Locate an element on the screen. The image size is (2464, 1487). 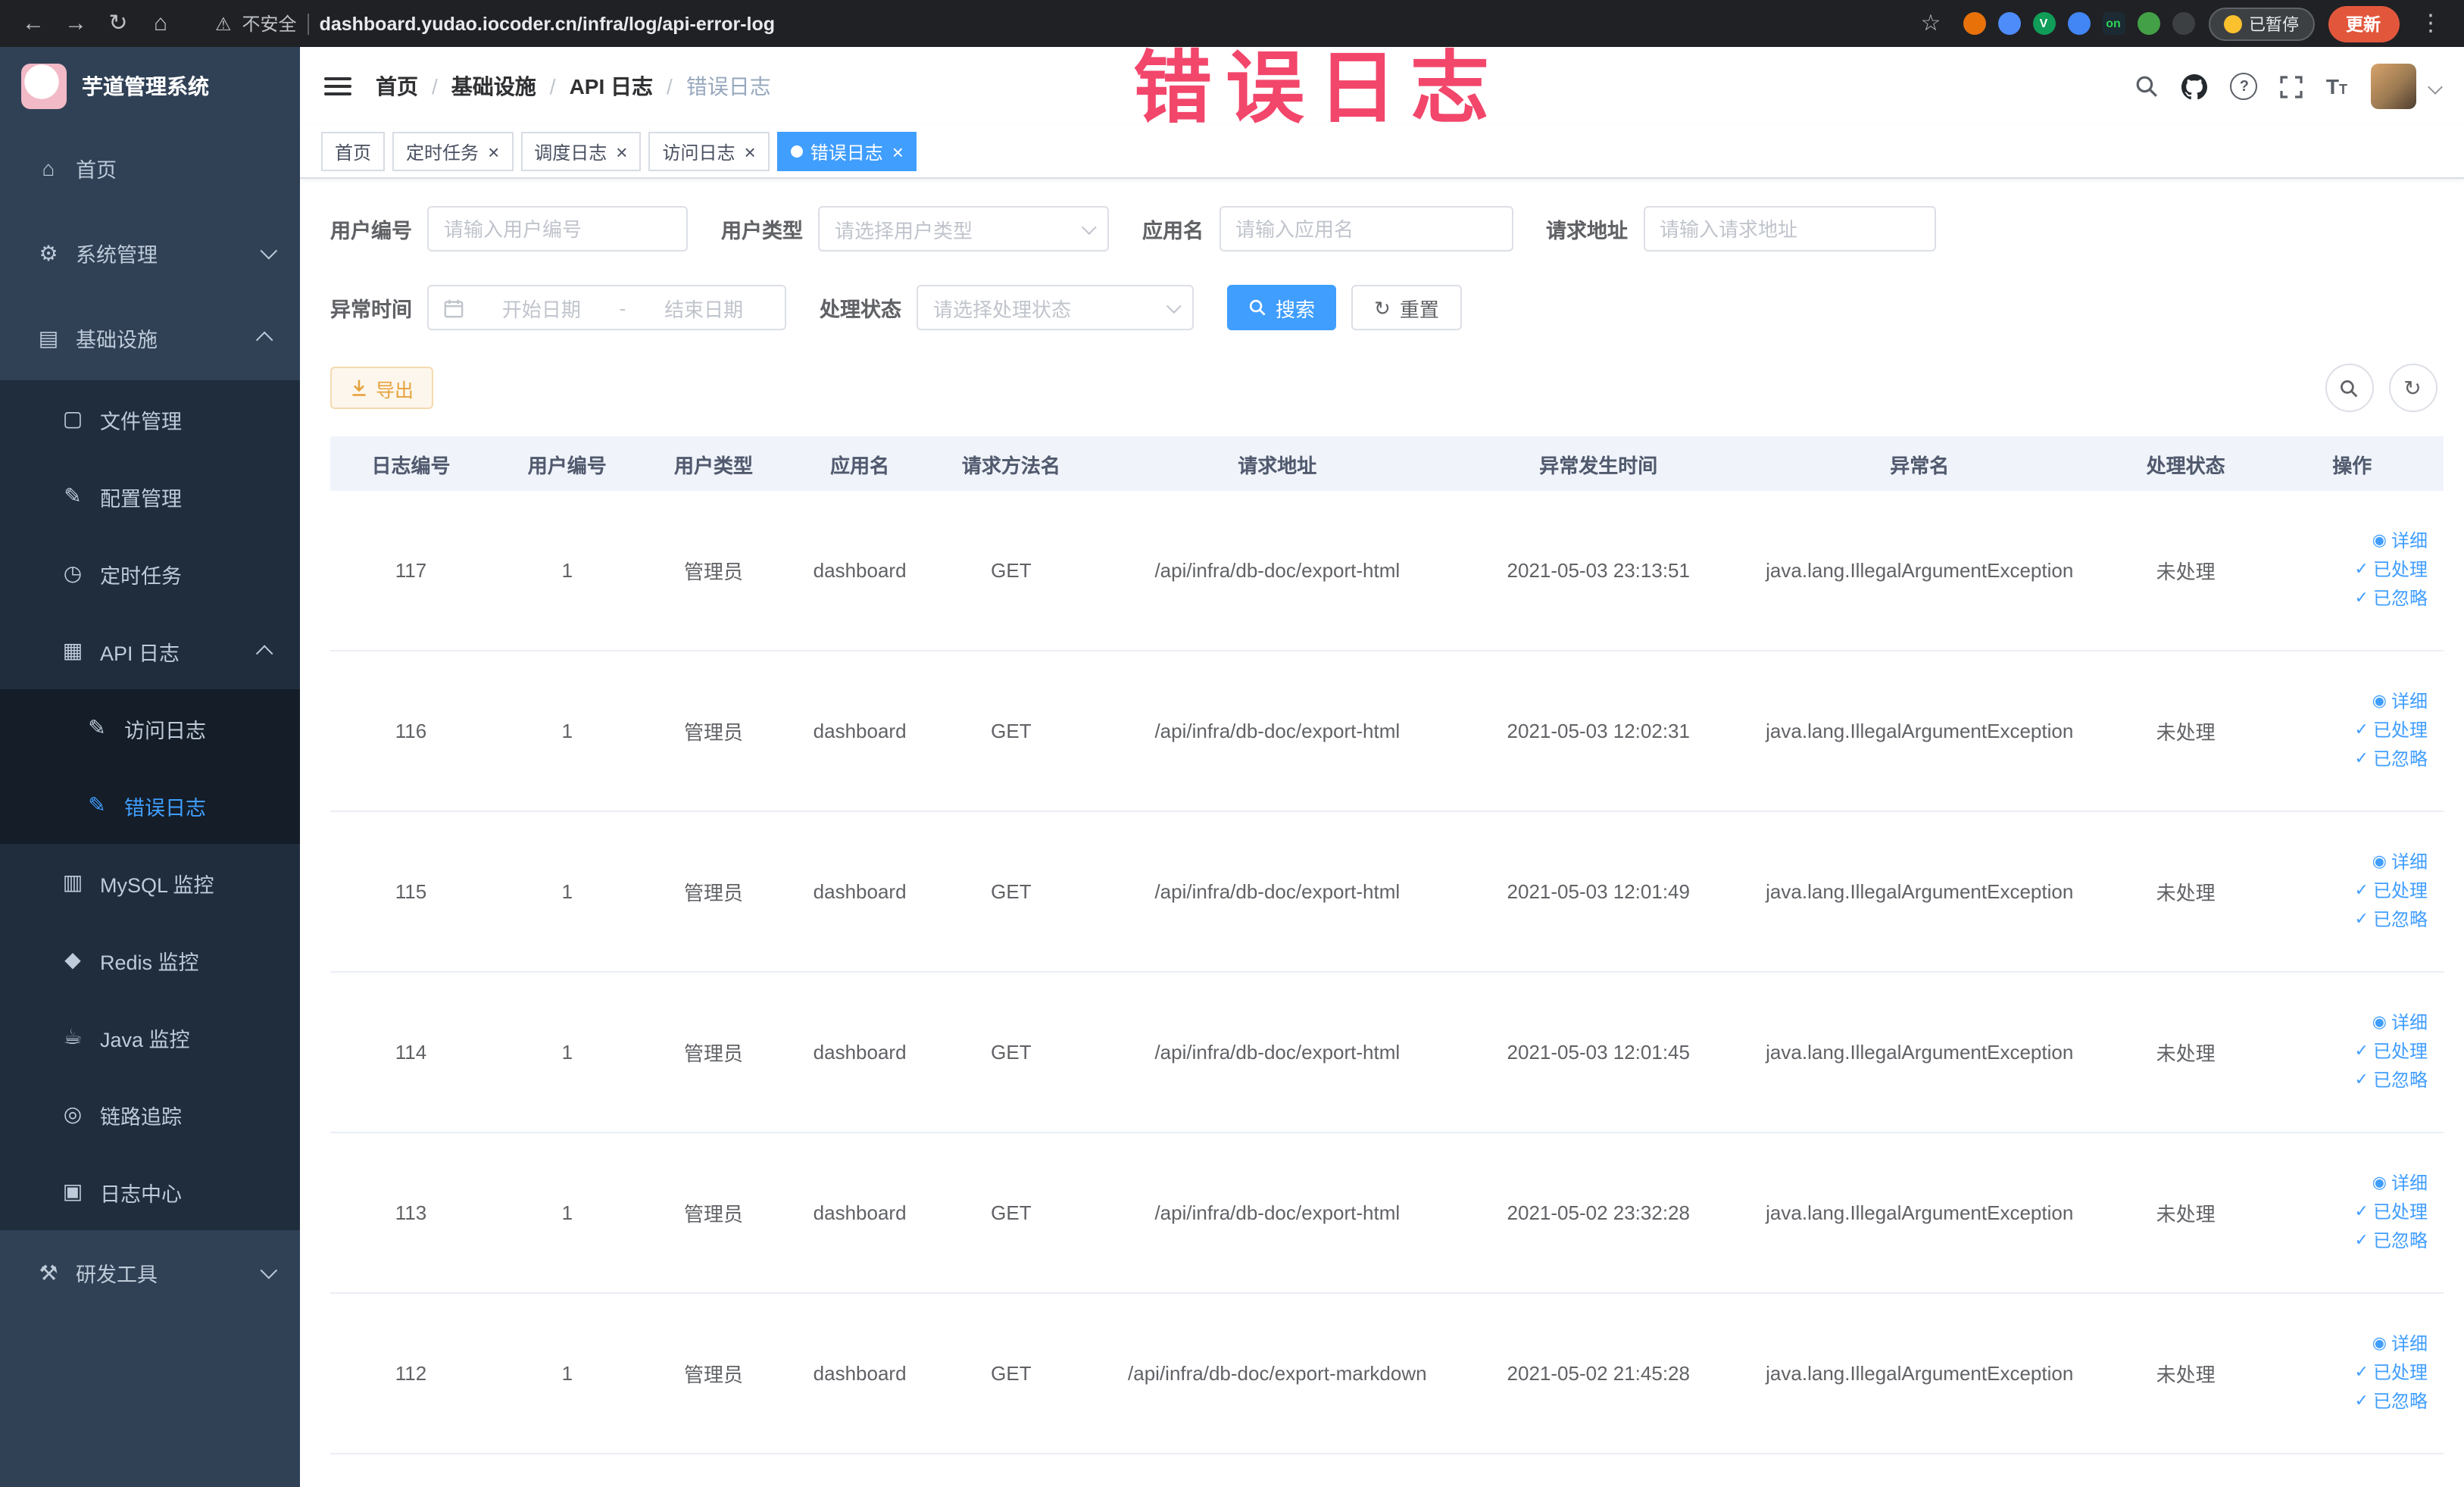
database-icon: ◆ is located at coordinates (72, 959).